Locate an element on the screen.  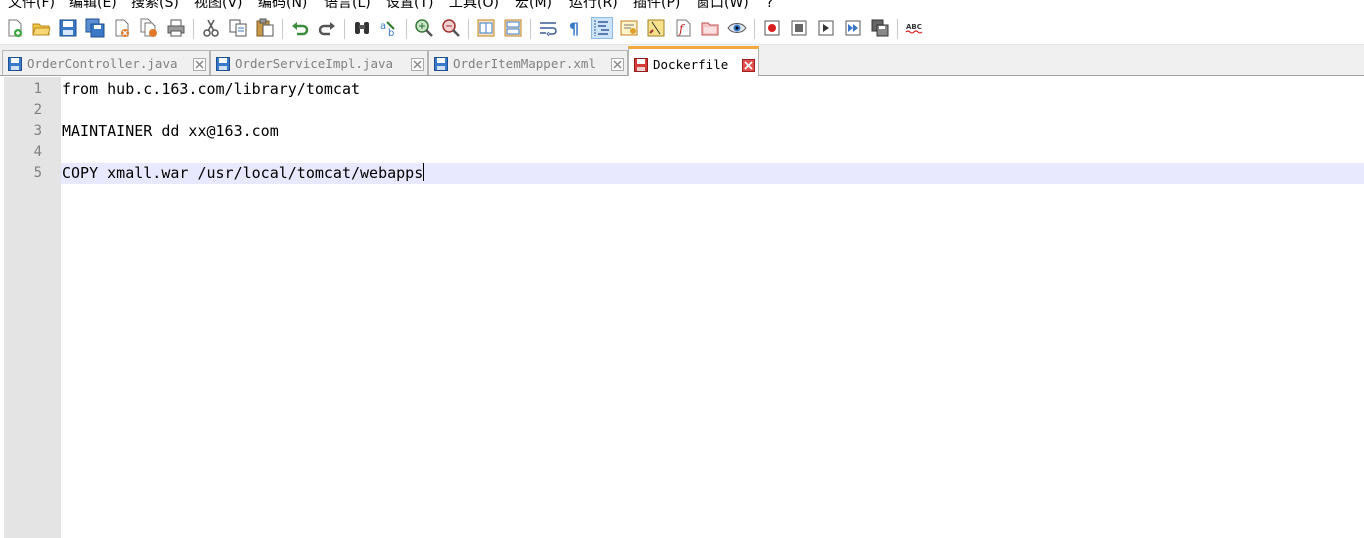
code-line: MAINTAINER dd xx@163.com is located at coordinates (712, 131).